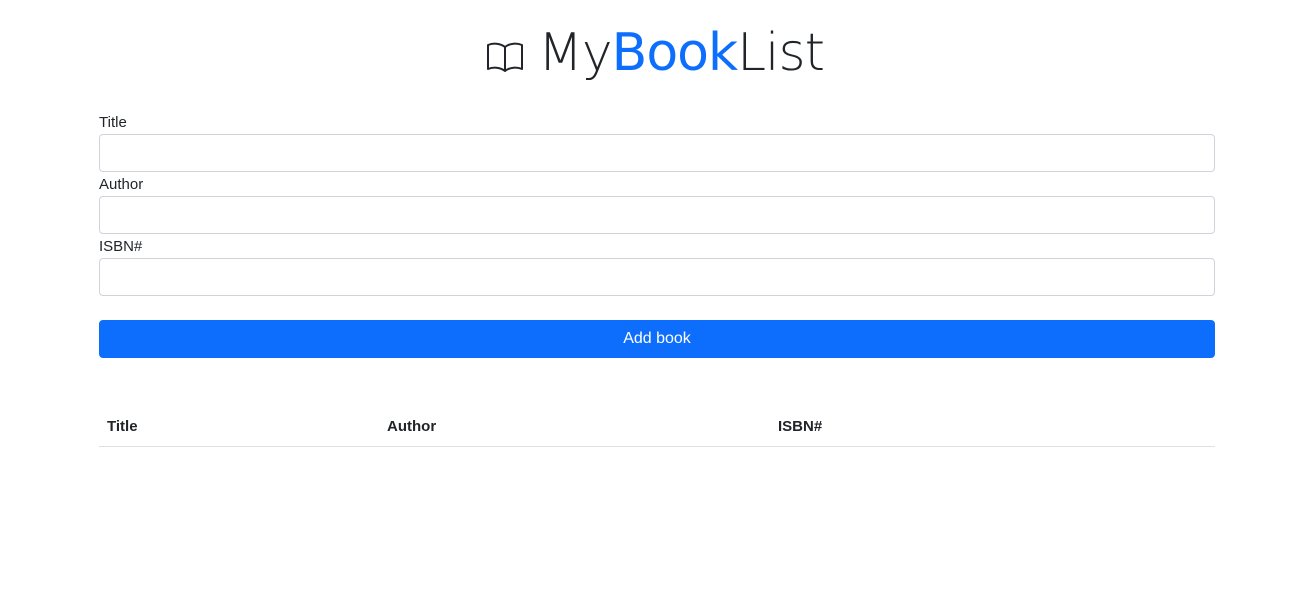 Image resolution: width=1310 pixels, height=606 pixels. Describe the element at coordinates (657, 215) in the screenshot. I see `author-input` at that location.